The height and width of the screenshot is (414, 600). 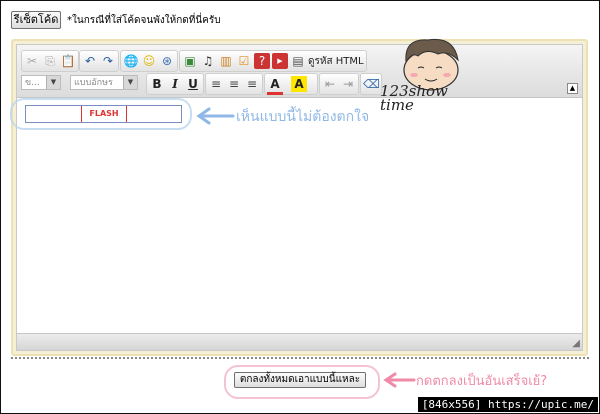 What do you see at coordinates (226, 61) in the screenshot?
I see `chart-icon: ▥` at bounding box center [226, 61].